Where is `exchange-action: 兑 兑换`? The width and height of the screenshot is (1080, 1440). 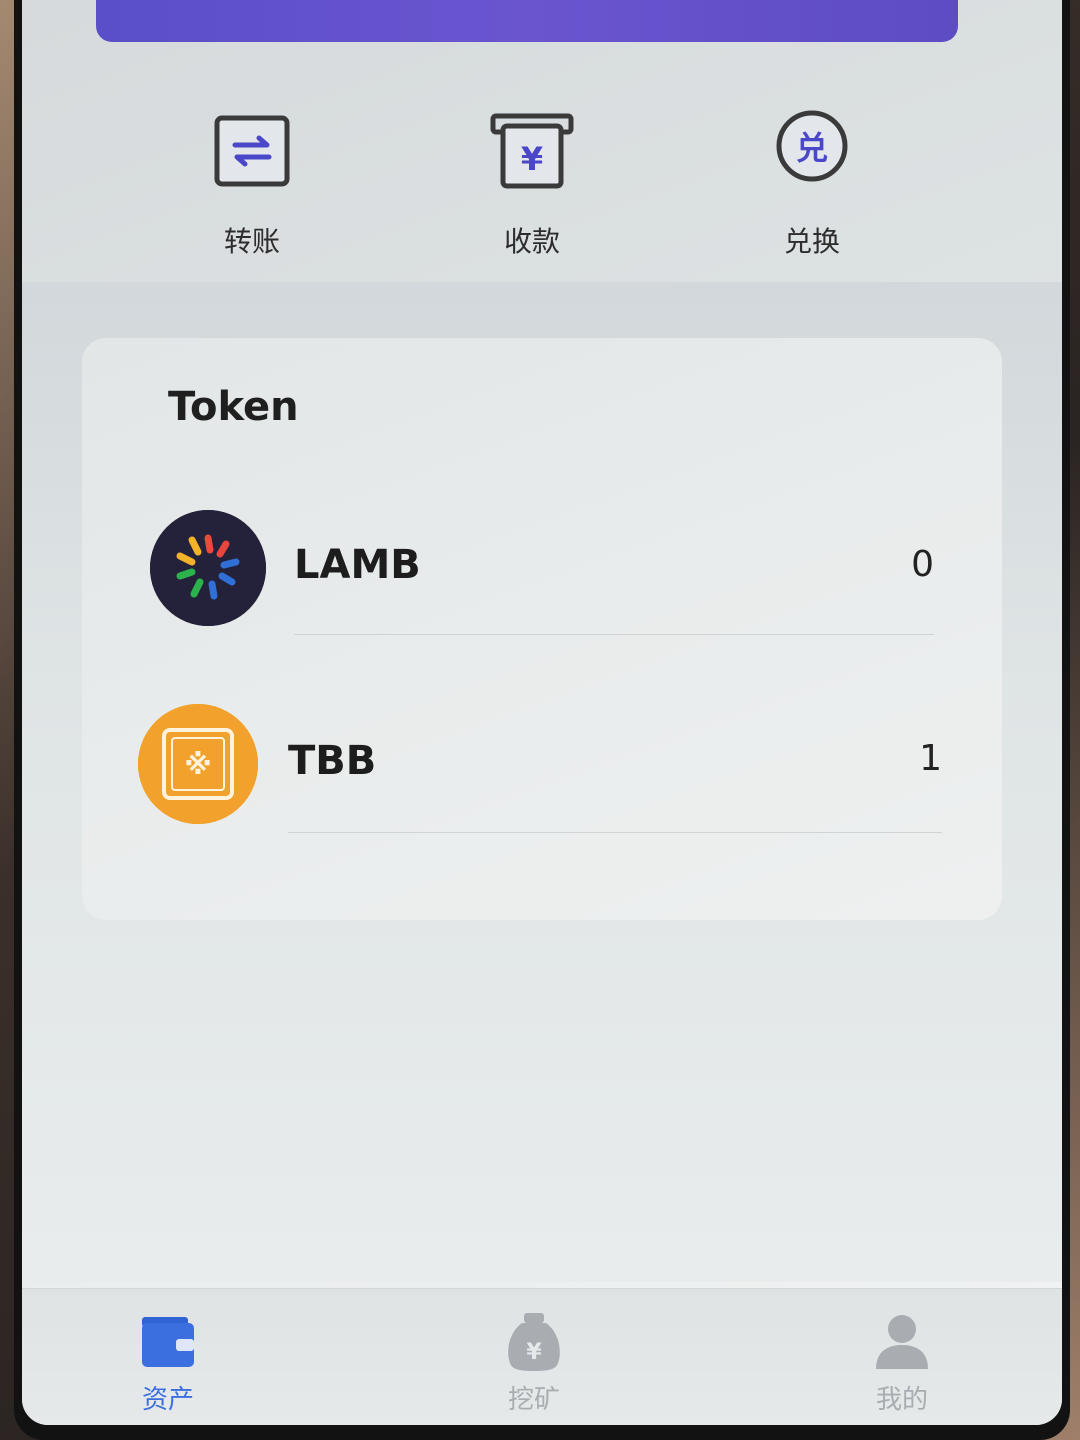 exchange-action: 兑 兑换 is located at coordinates (812, 185).